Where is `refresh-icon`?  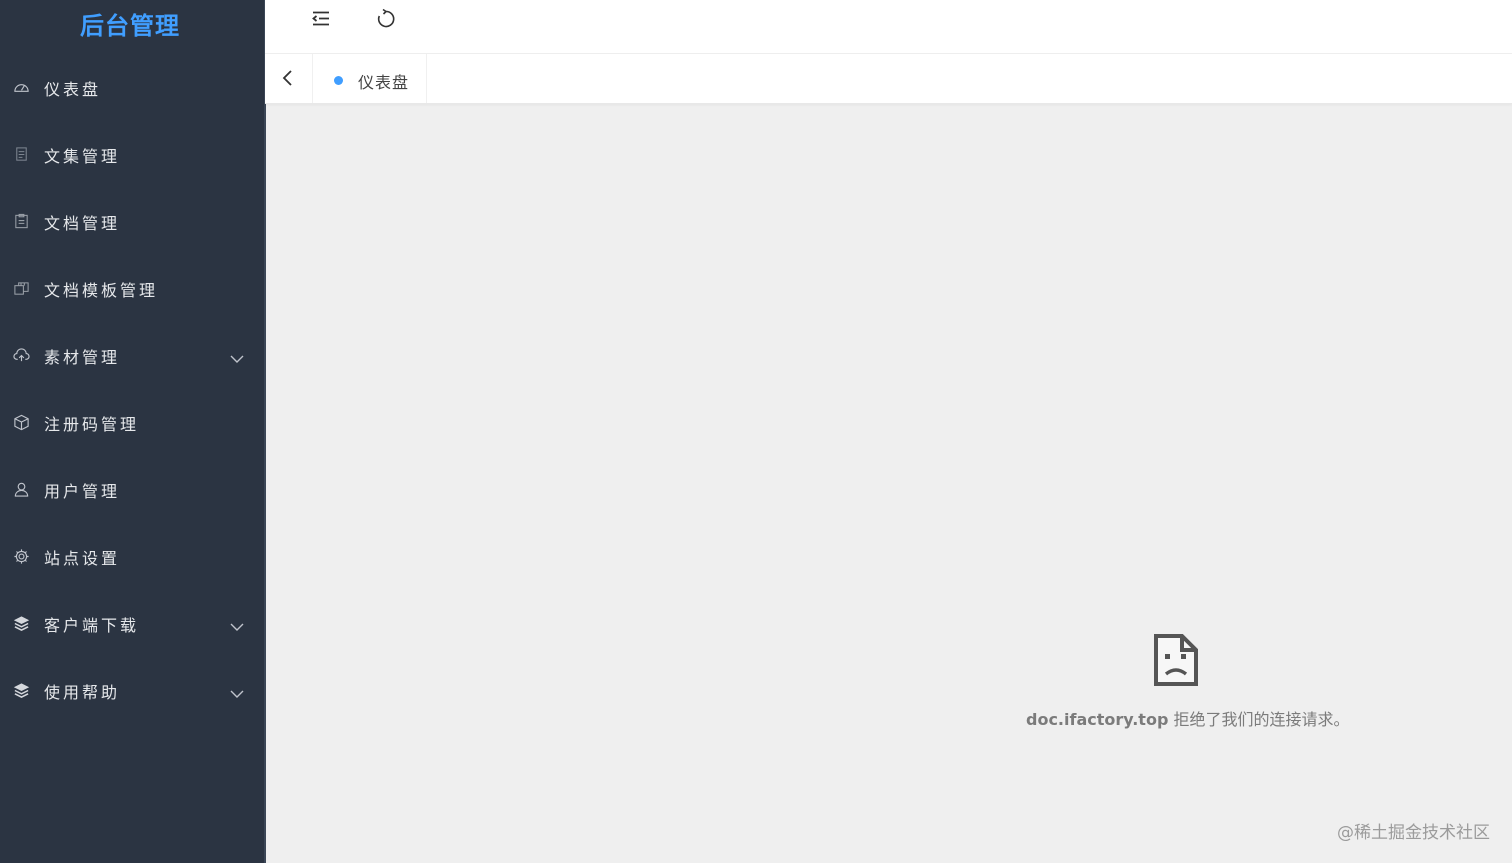 refresh-icon is located at coordinates (386, 19).